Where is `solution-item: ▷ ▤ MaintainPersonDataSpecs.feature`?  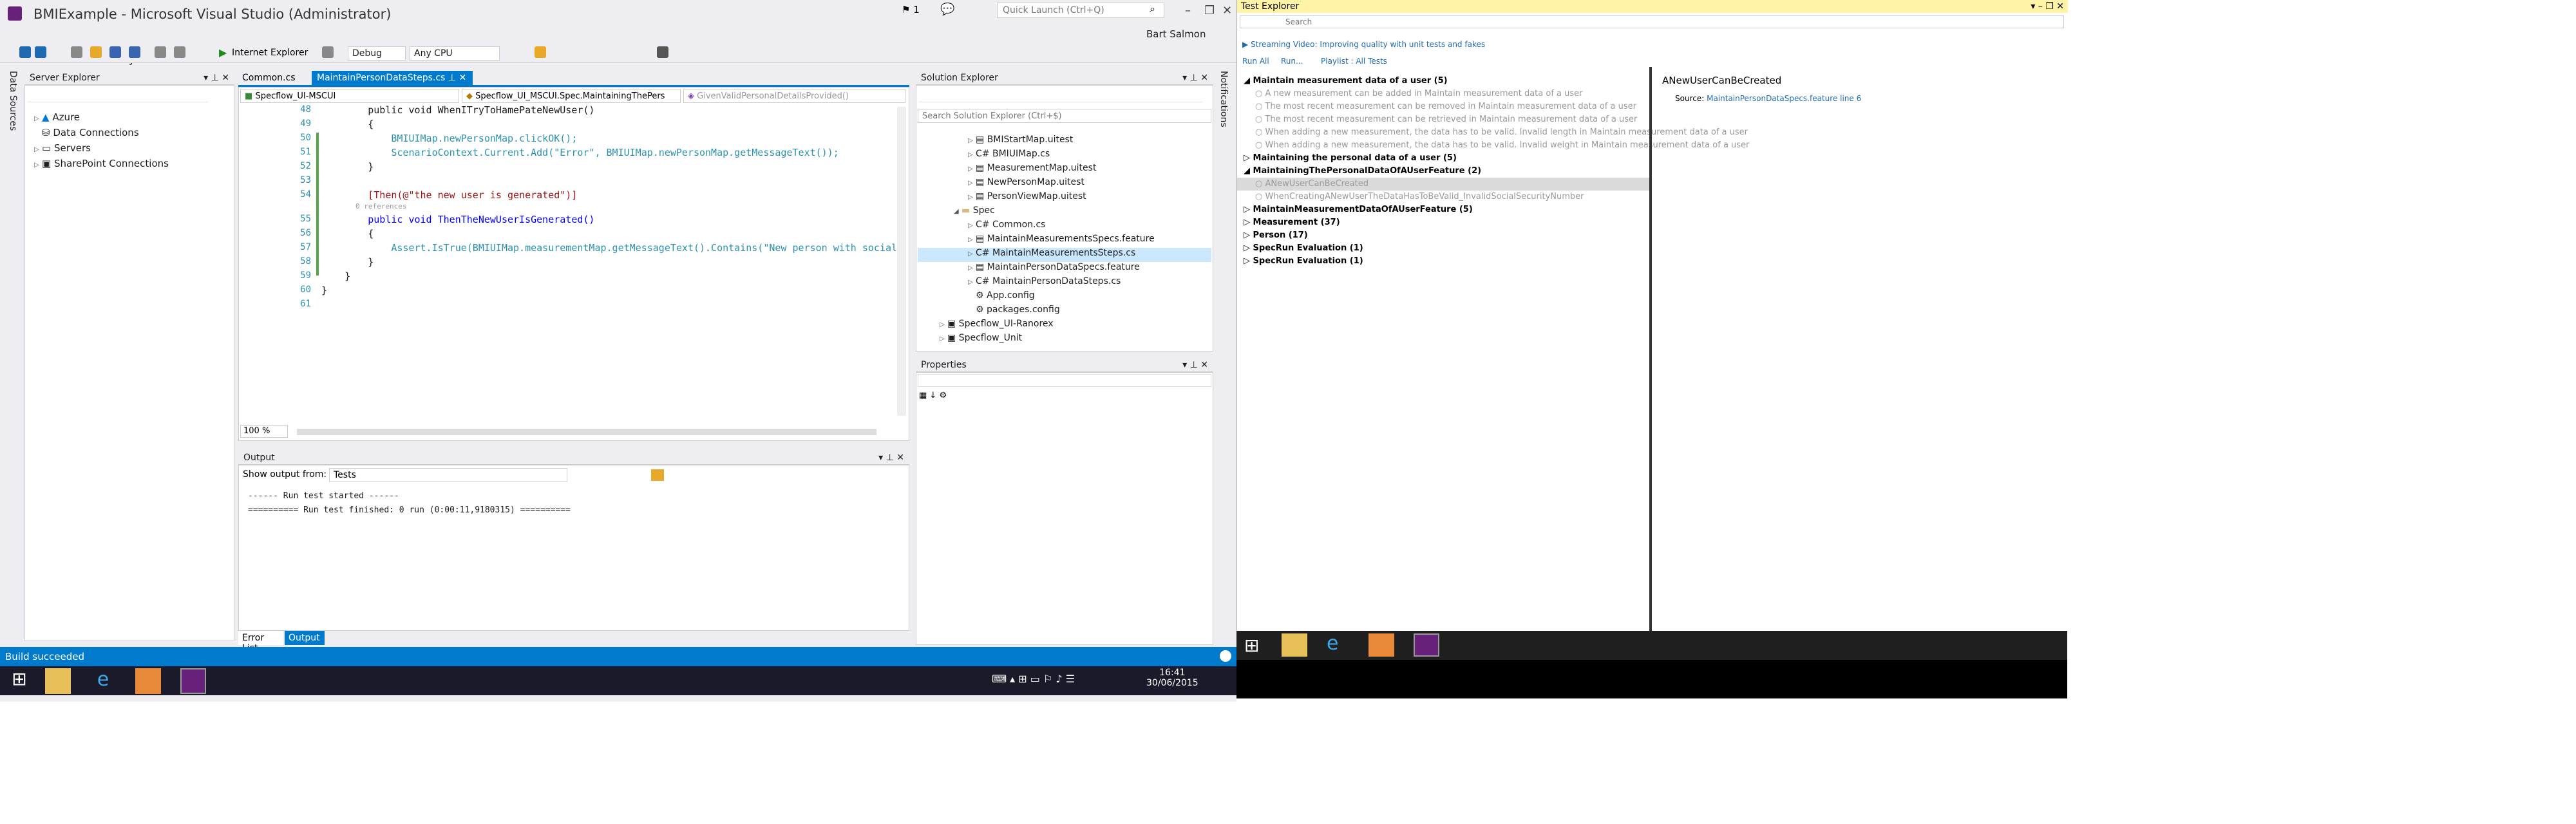
solution-item: ▷ ▤ MaintainPersonDataSpecs.feature is located at coordinates (1054, 267).